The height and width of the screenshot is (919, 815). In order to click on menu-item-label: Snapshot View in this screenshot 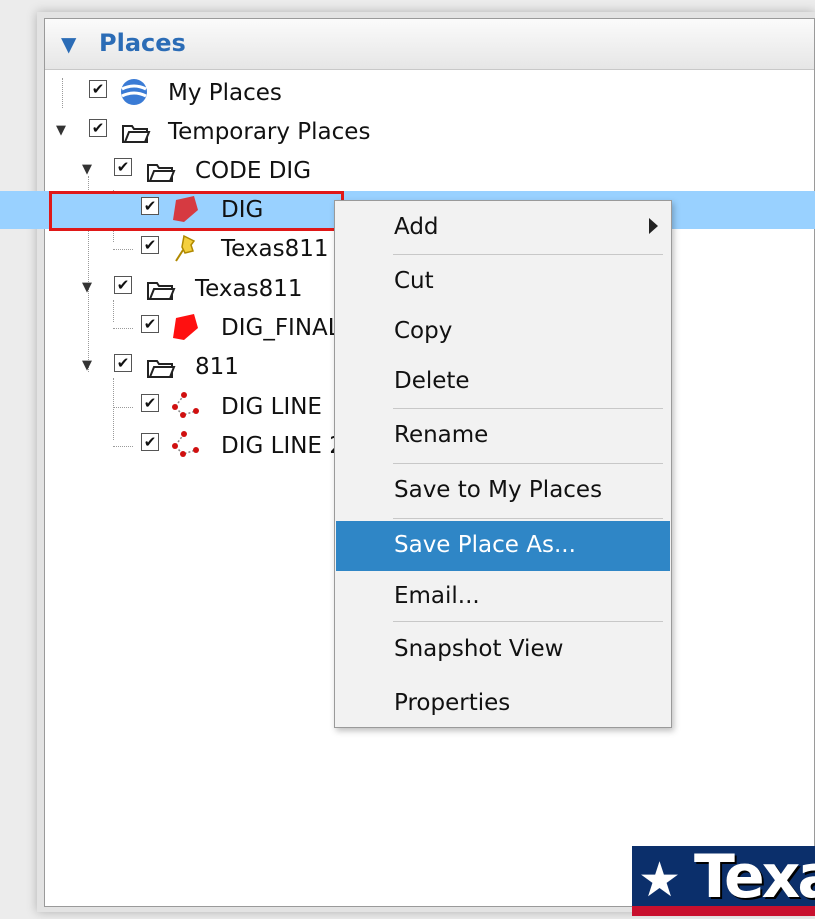, I will do `click(479, 649)`.